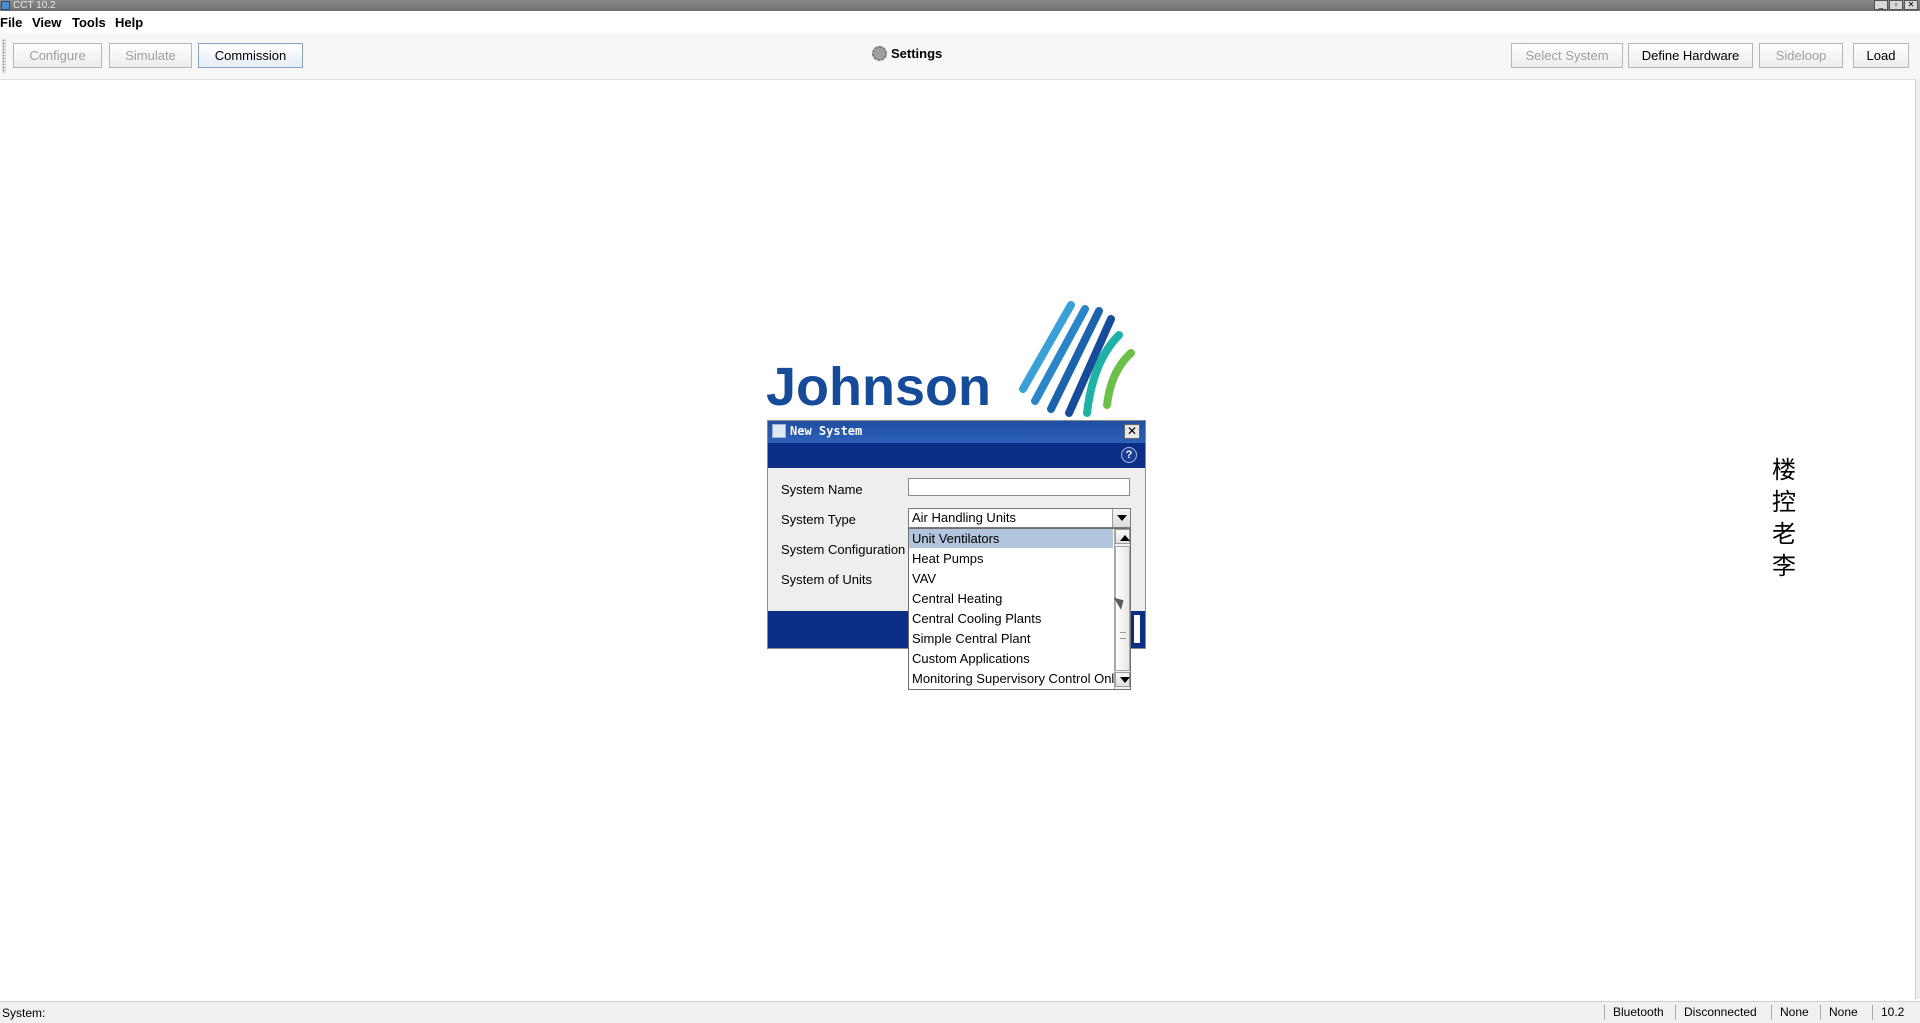 The image size is (1920, 1023). I want to click on system-type-label: System Type, so click(818, 519).